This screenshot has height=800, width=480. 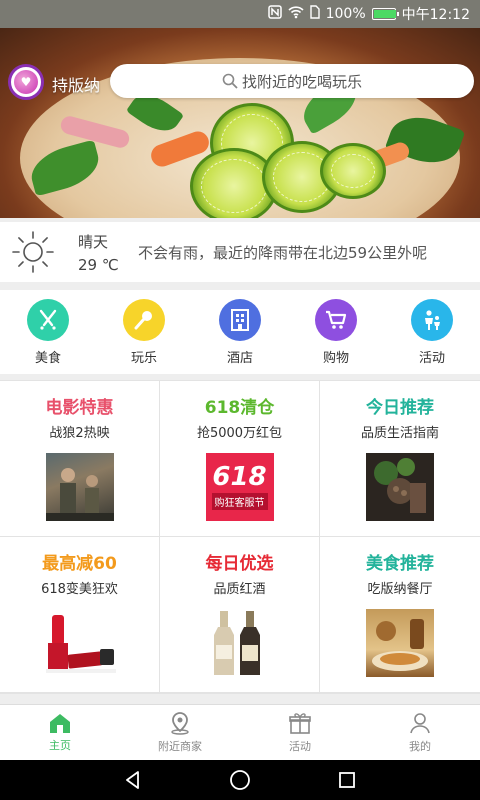 I want to click on brand-name: 持版纳, so click(x=76, y=85).